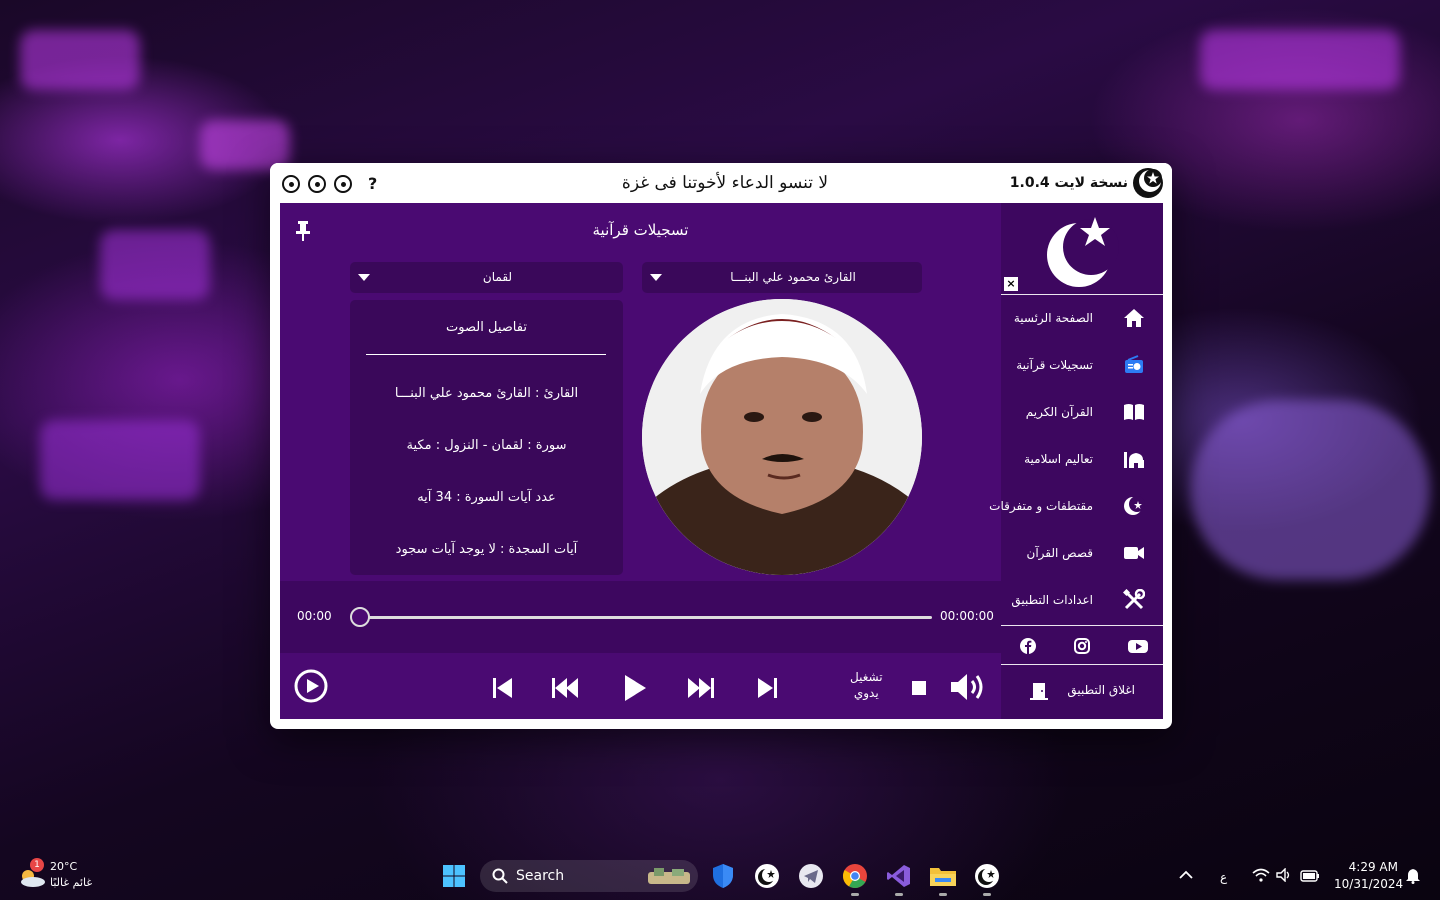 This screenshot has height=900, width=1440. I want to click on rewind-icon, so click(565, 688).